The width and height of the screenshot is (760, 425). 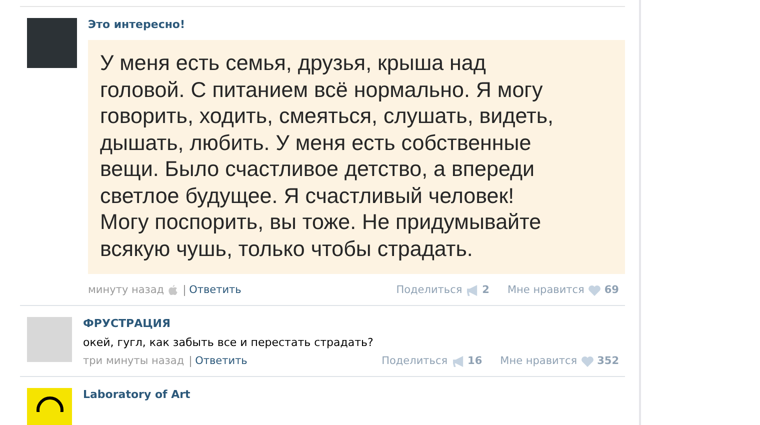 What do you see at coordinates (49, 406) in the screenshot?
I see `avatar-image` at bounding box center [49, 406].